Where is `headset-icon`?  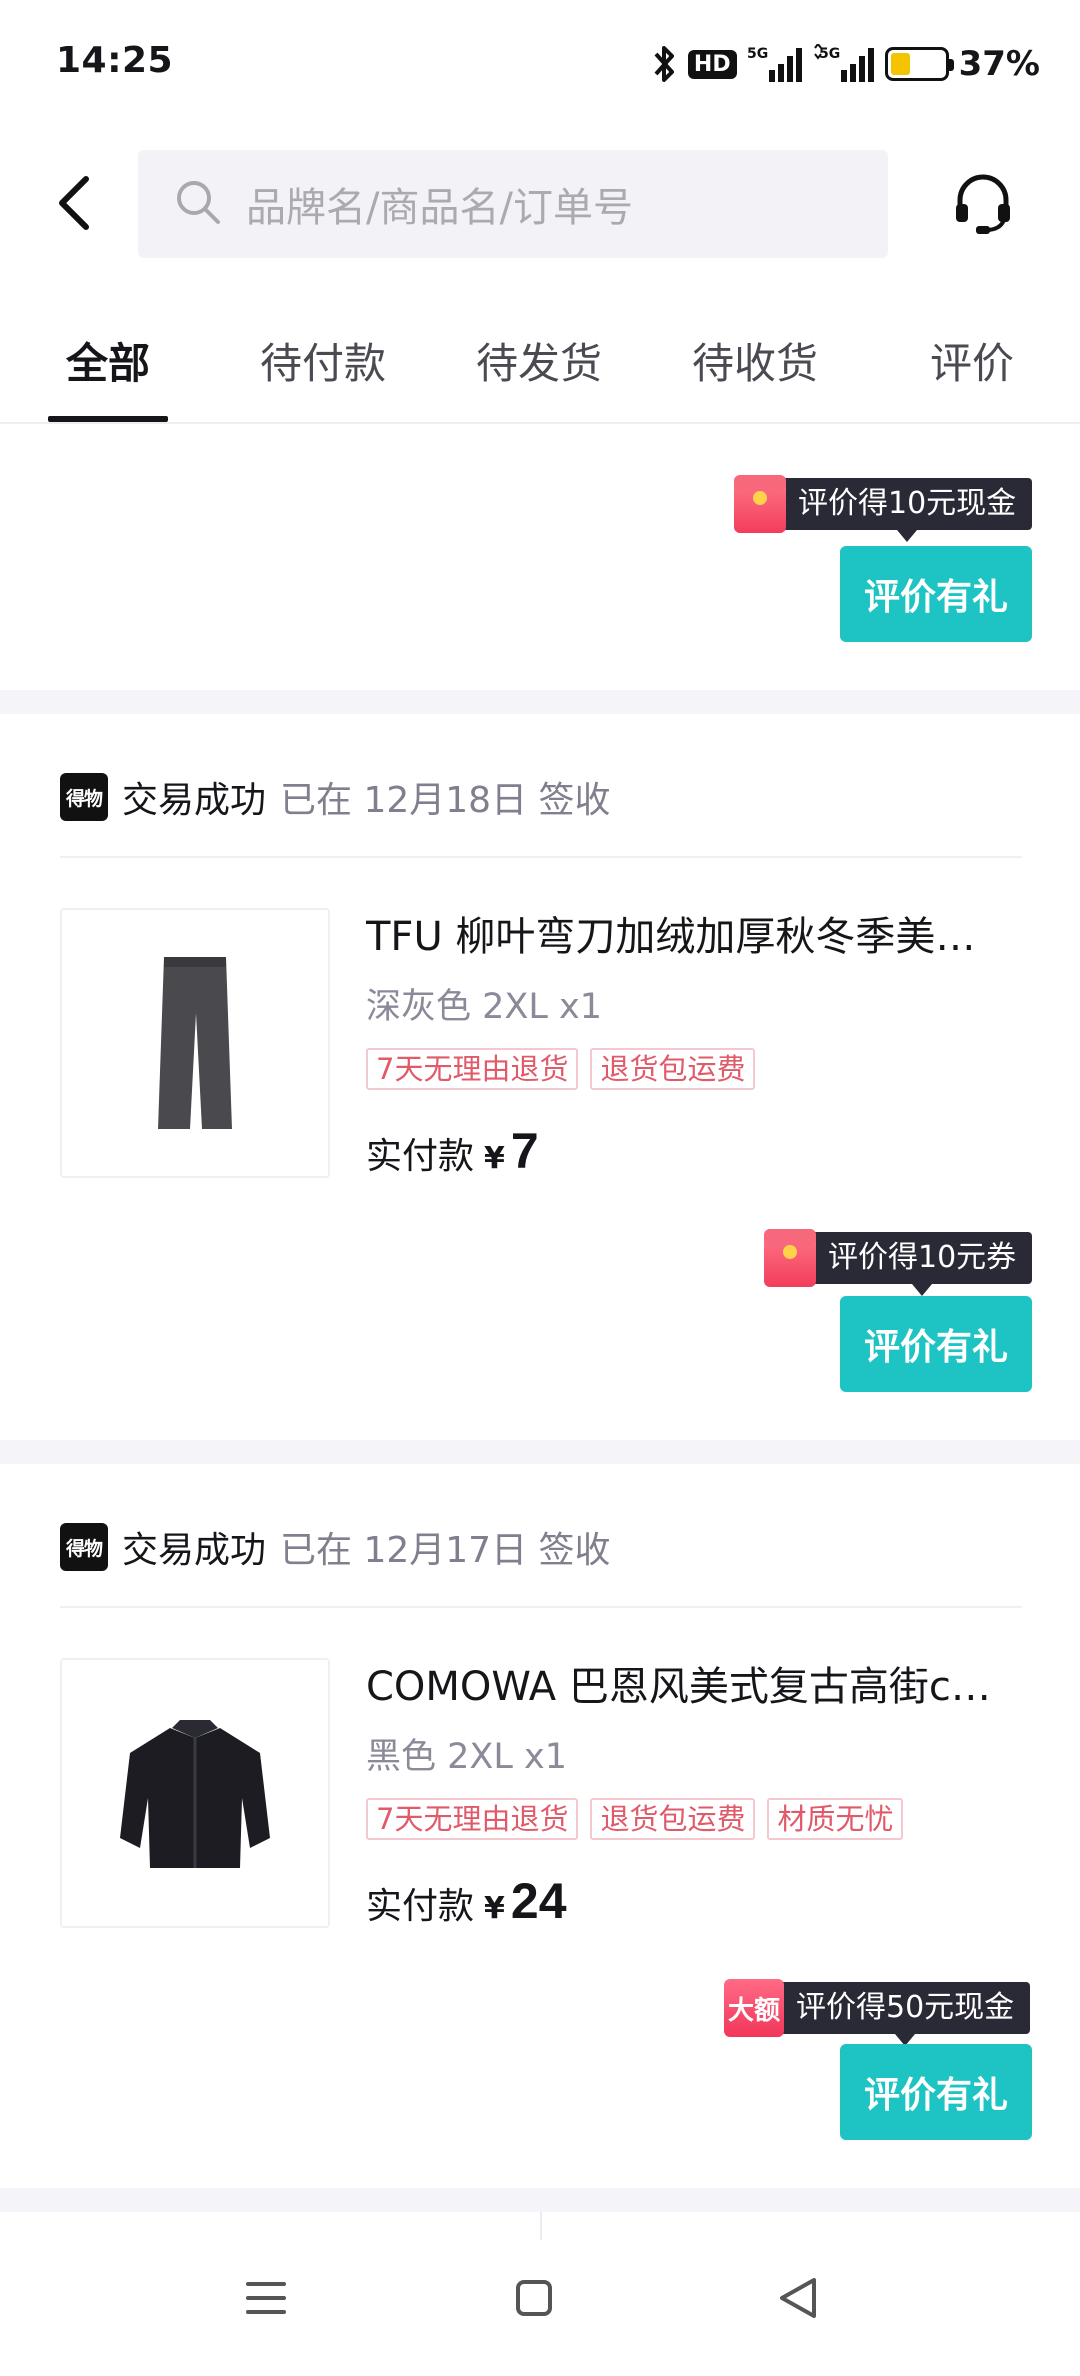
headset-icon is located at coordinates (983, 204).